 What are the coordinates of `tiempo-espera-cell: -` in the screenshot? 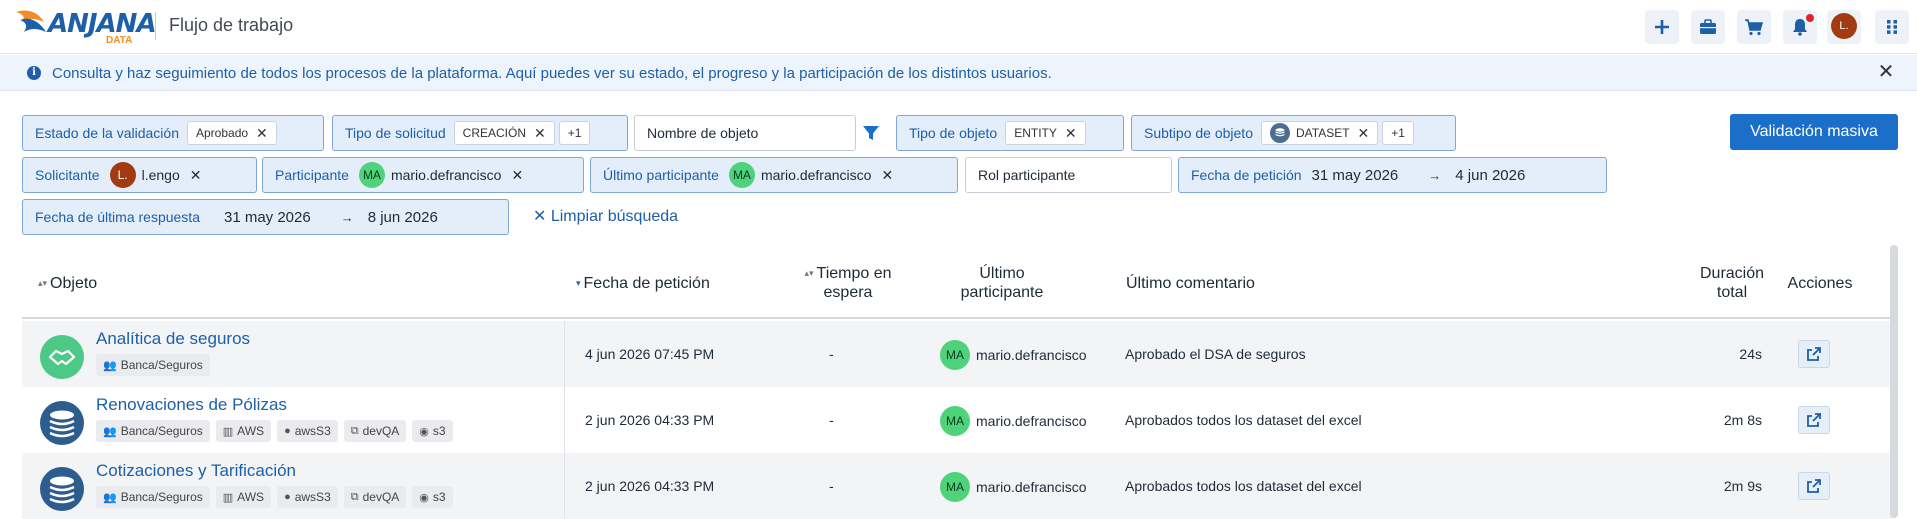 It's located at (831, 420).